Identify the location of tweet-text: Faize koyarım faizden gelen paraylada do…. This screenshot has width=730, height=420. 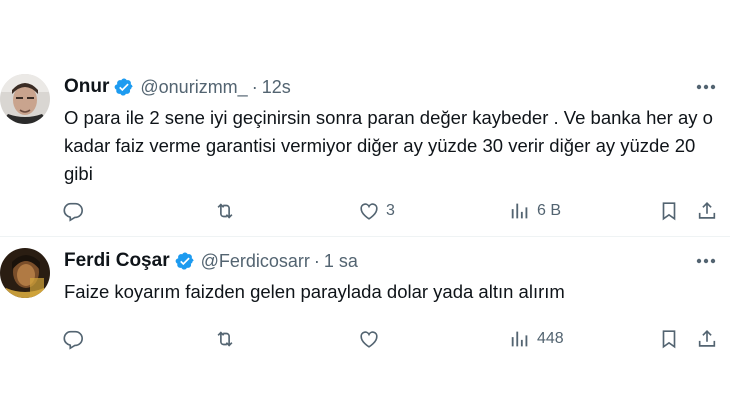
(314, 291).